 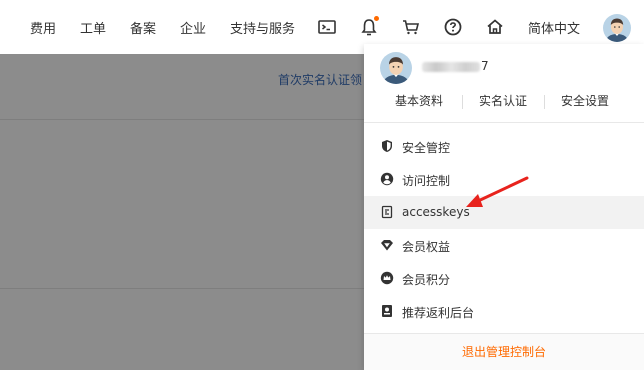 I want to click on help-icon, so click(x=453, y=27).